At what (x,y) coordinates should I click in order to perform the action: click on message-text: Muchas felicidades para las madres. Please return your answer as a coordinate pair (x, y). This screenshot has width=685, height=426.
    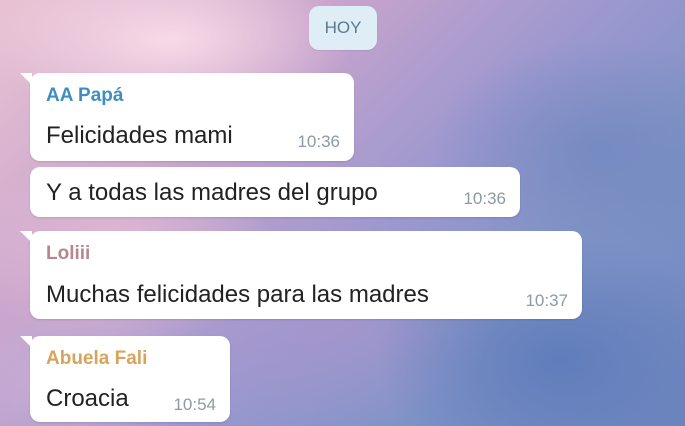
    Looking at the image, I should click on (237, 294).